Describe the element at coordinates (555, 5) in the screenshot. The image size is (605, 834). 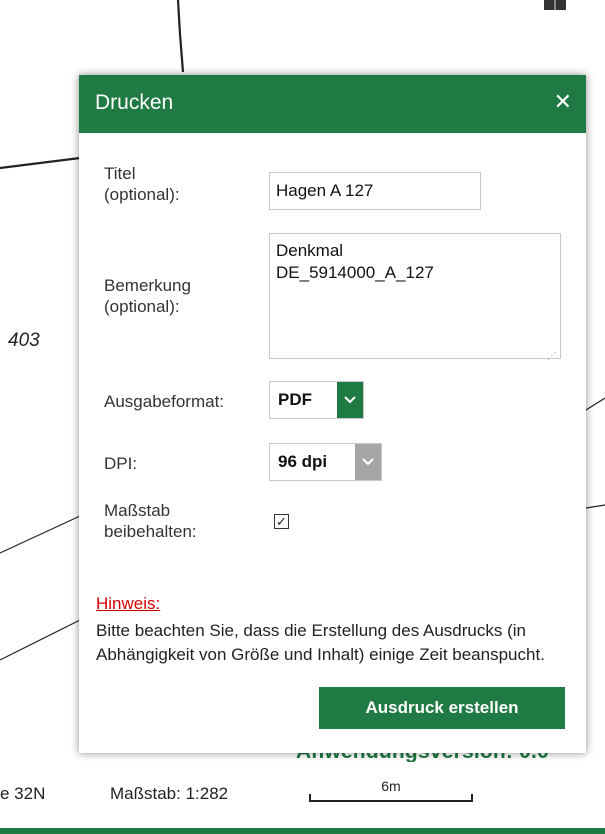
I see `map-corner-marker` at that location.